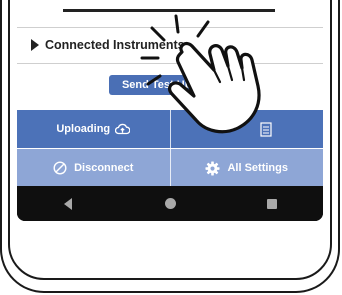 This screenshot has width=342, height=295. I want to click on all-settings-label: All Settings, so click(257, 168).